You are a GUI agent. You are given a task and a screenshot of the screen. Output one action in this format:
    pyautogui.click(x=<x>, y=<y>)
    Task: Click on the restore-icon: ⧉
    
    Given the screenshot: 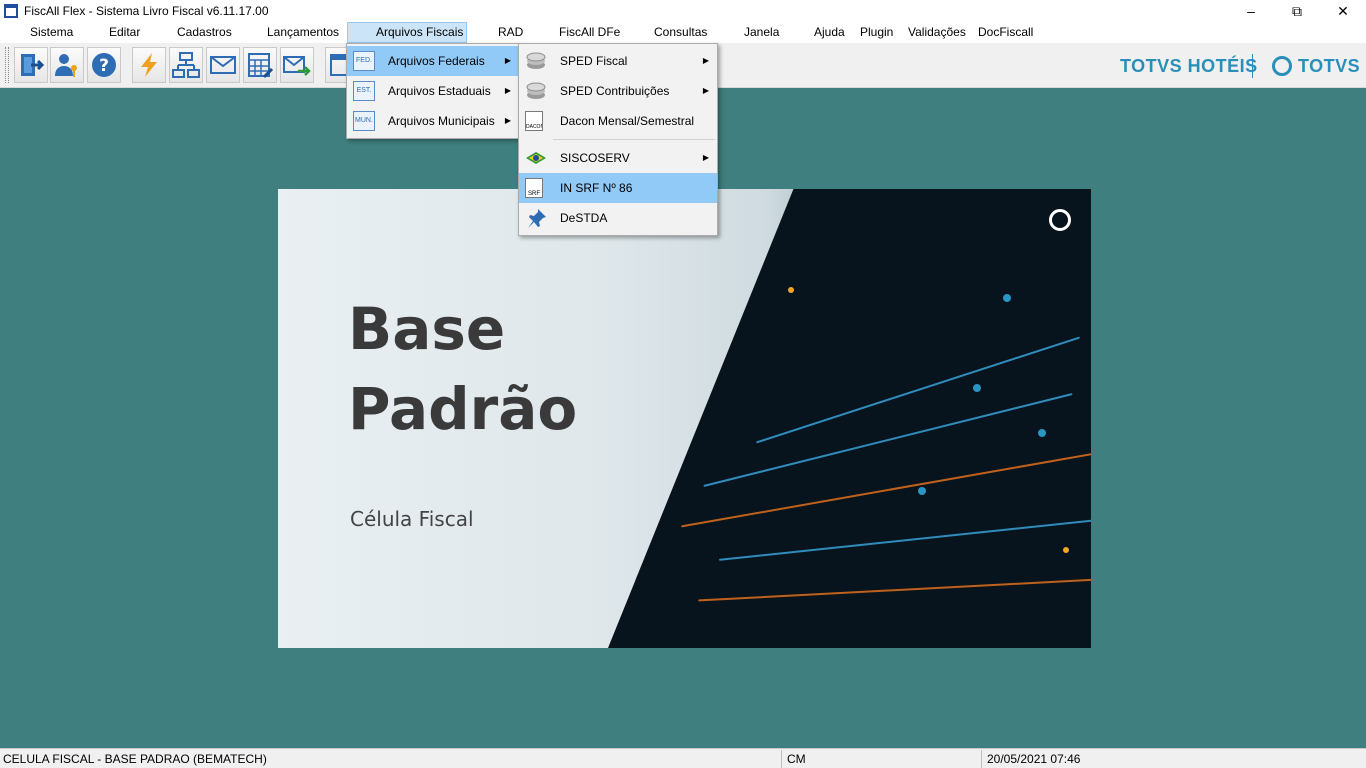 What is the action you would take?
    pyautogui.click(x=1297, y=10)
    